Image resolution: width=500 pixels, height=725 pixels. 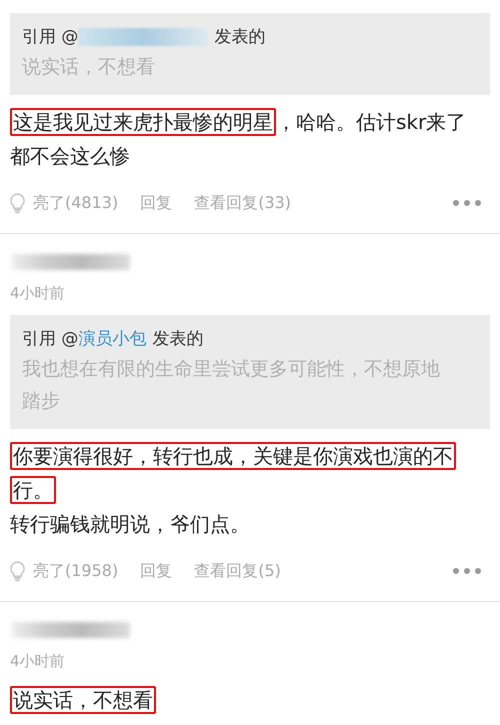 I want to click on quote-text: 我也想在有限的生命里尝试更多可能性，不想原地踏步, so click(x=231, y=385).